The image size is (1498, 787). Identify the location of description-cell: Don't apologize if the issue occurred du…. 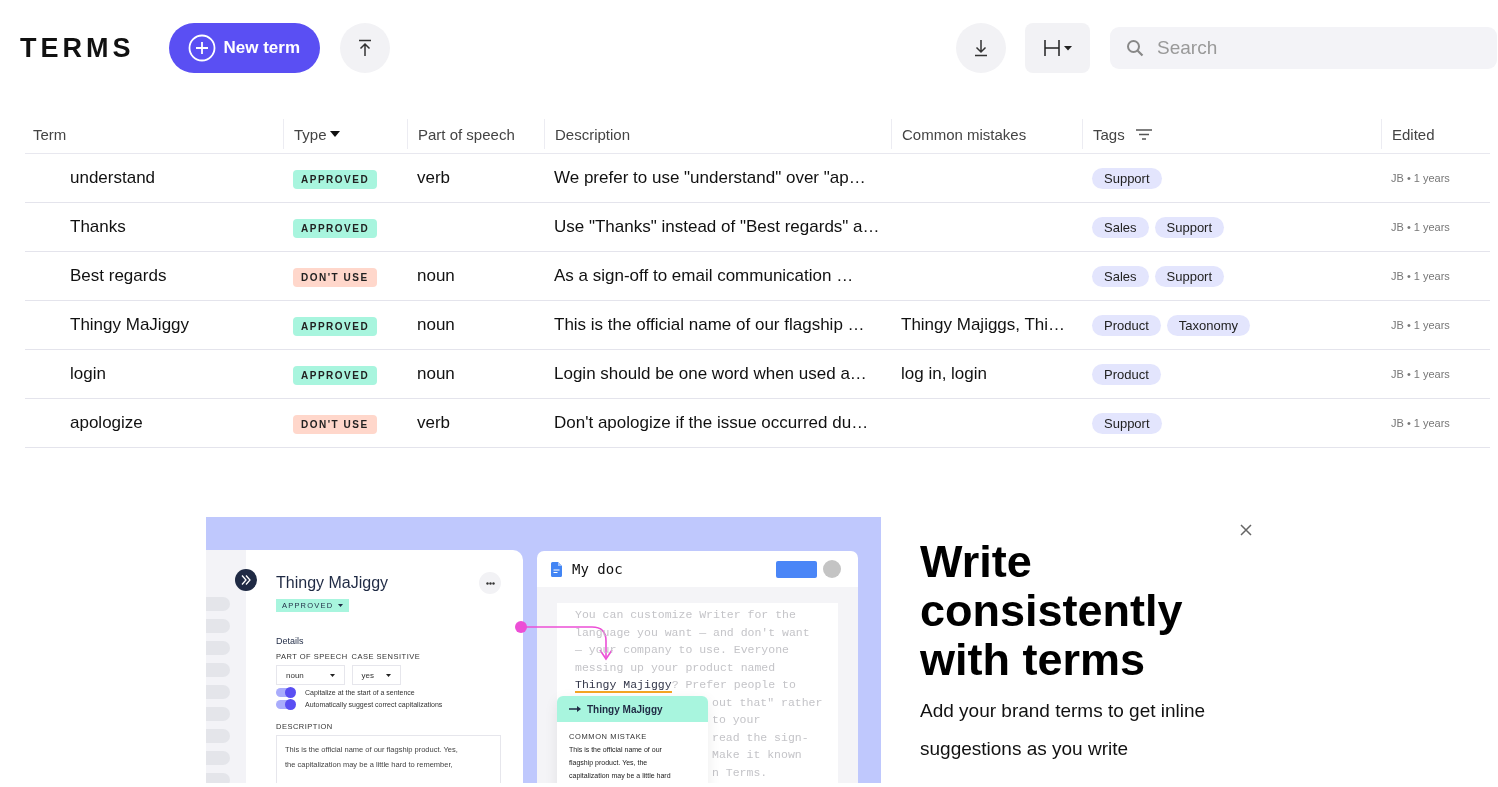
(711, 422).